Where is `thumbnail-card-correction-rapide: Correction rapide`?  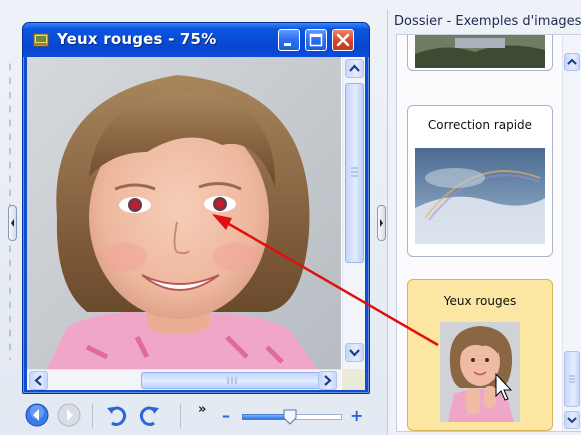 thumbnail-card-correction-rapide: Correction rapide is located at coordinates (480, 181).